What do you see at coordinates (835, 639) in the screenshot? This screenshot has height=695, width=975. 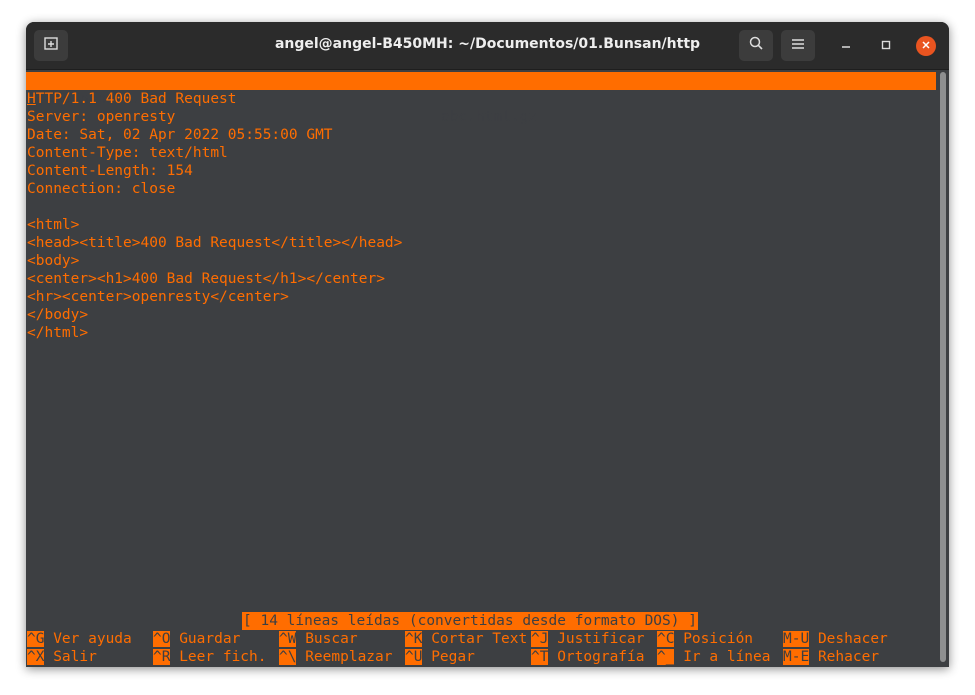 I see `shortcut-undo: M-U Deshacer` at bounding box center [835, 639].